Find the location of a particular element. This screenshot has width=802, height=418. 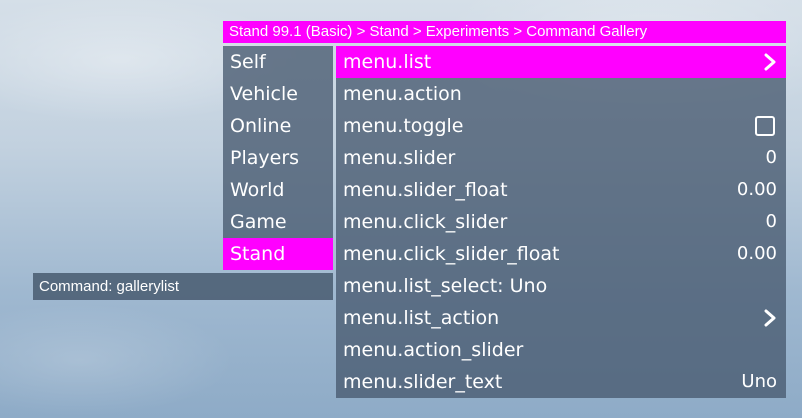

menu-item-action-slider: menu.action_slider is located at coordinates (561, 350).